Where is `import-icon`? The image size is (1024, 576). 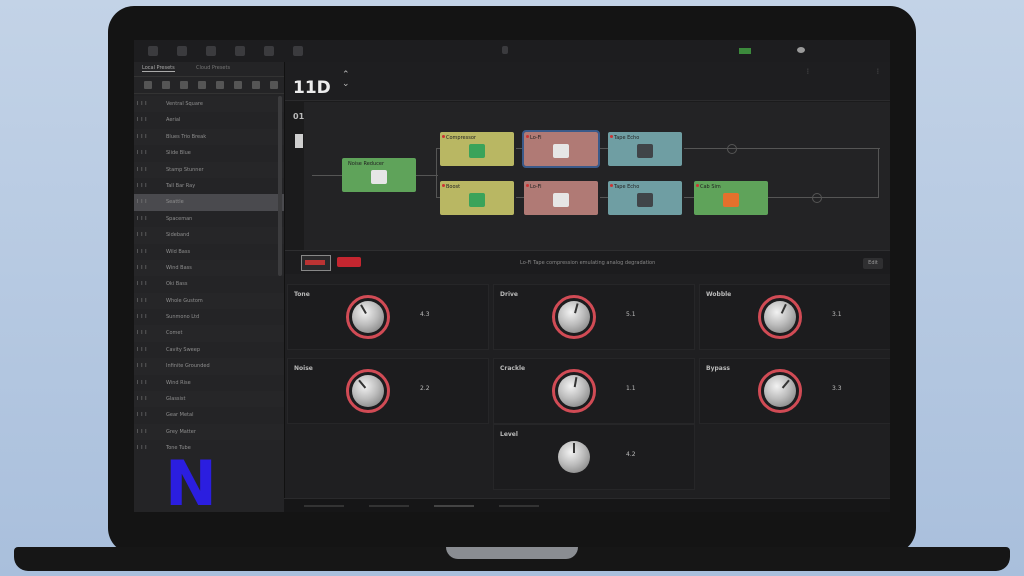
import-icon is located at coordinates (240, 51).